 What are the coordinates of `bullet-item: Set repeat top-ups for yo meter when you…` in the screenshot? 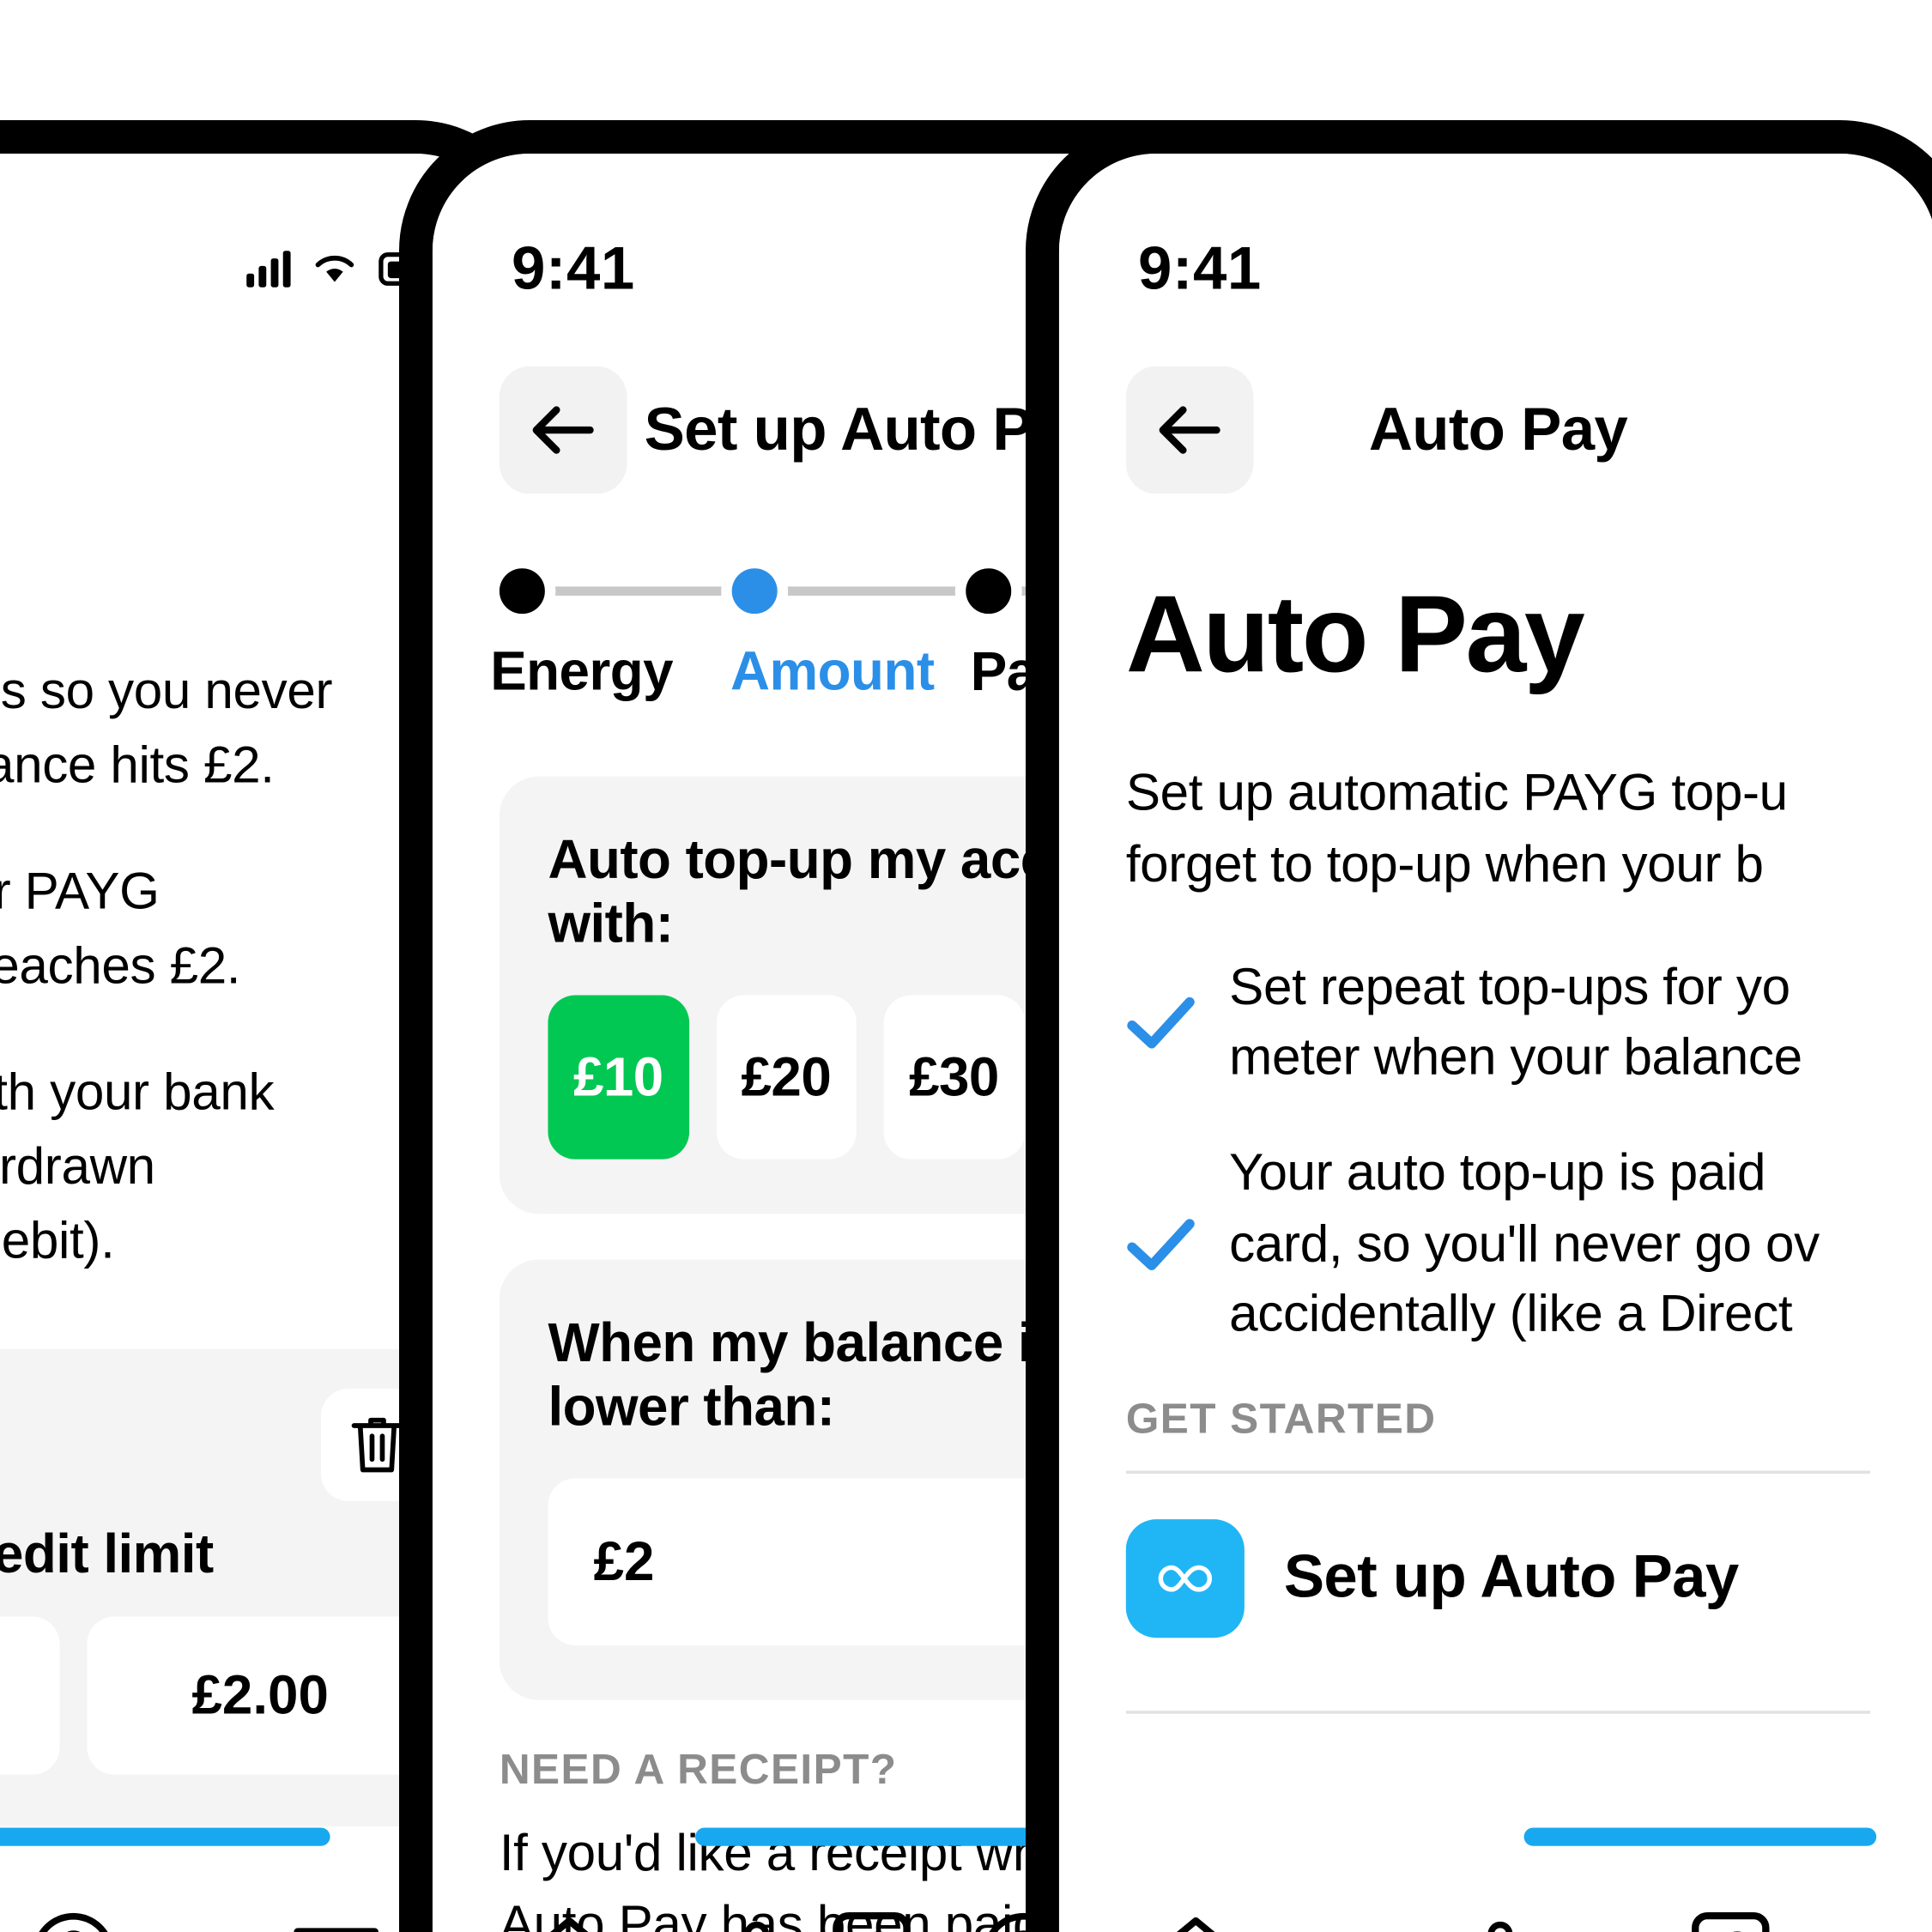 It's located at (1498, 1023).